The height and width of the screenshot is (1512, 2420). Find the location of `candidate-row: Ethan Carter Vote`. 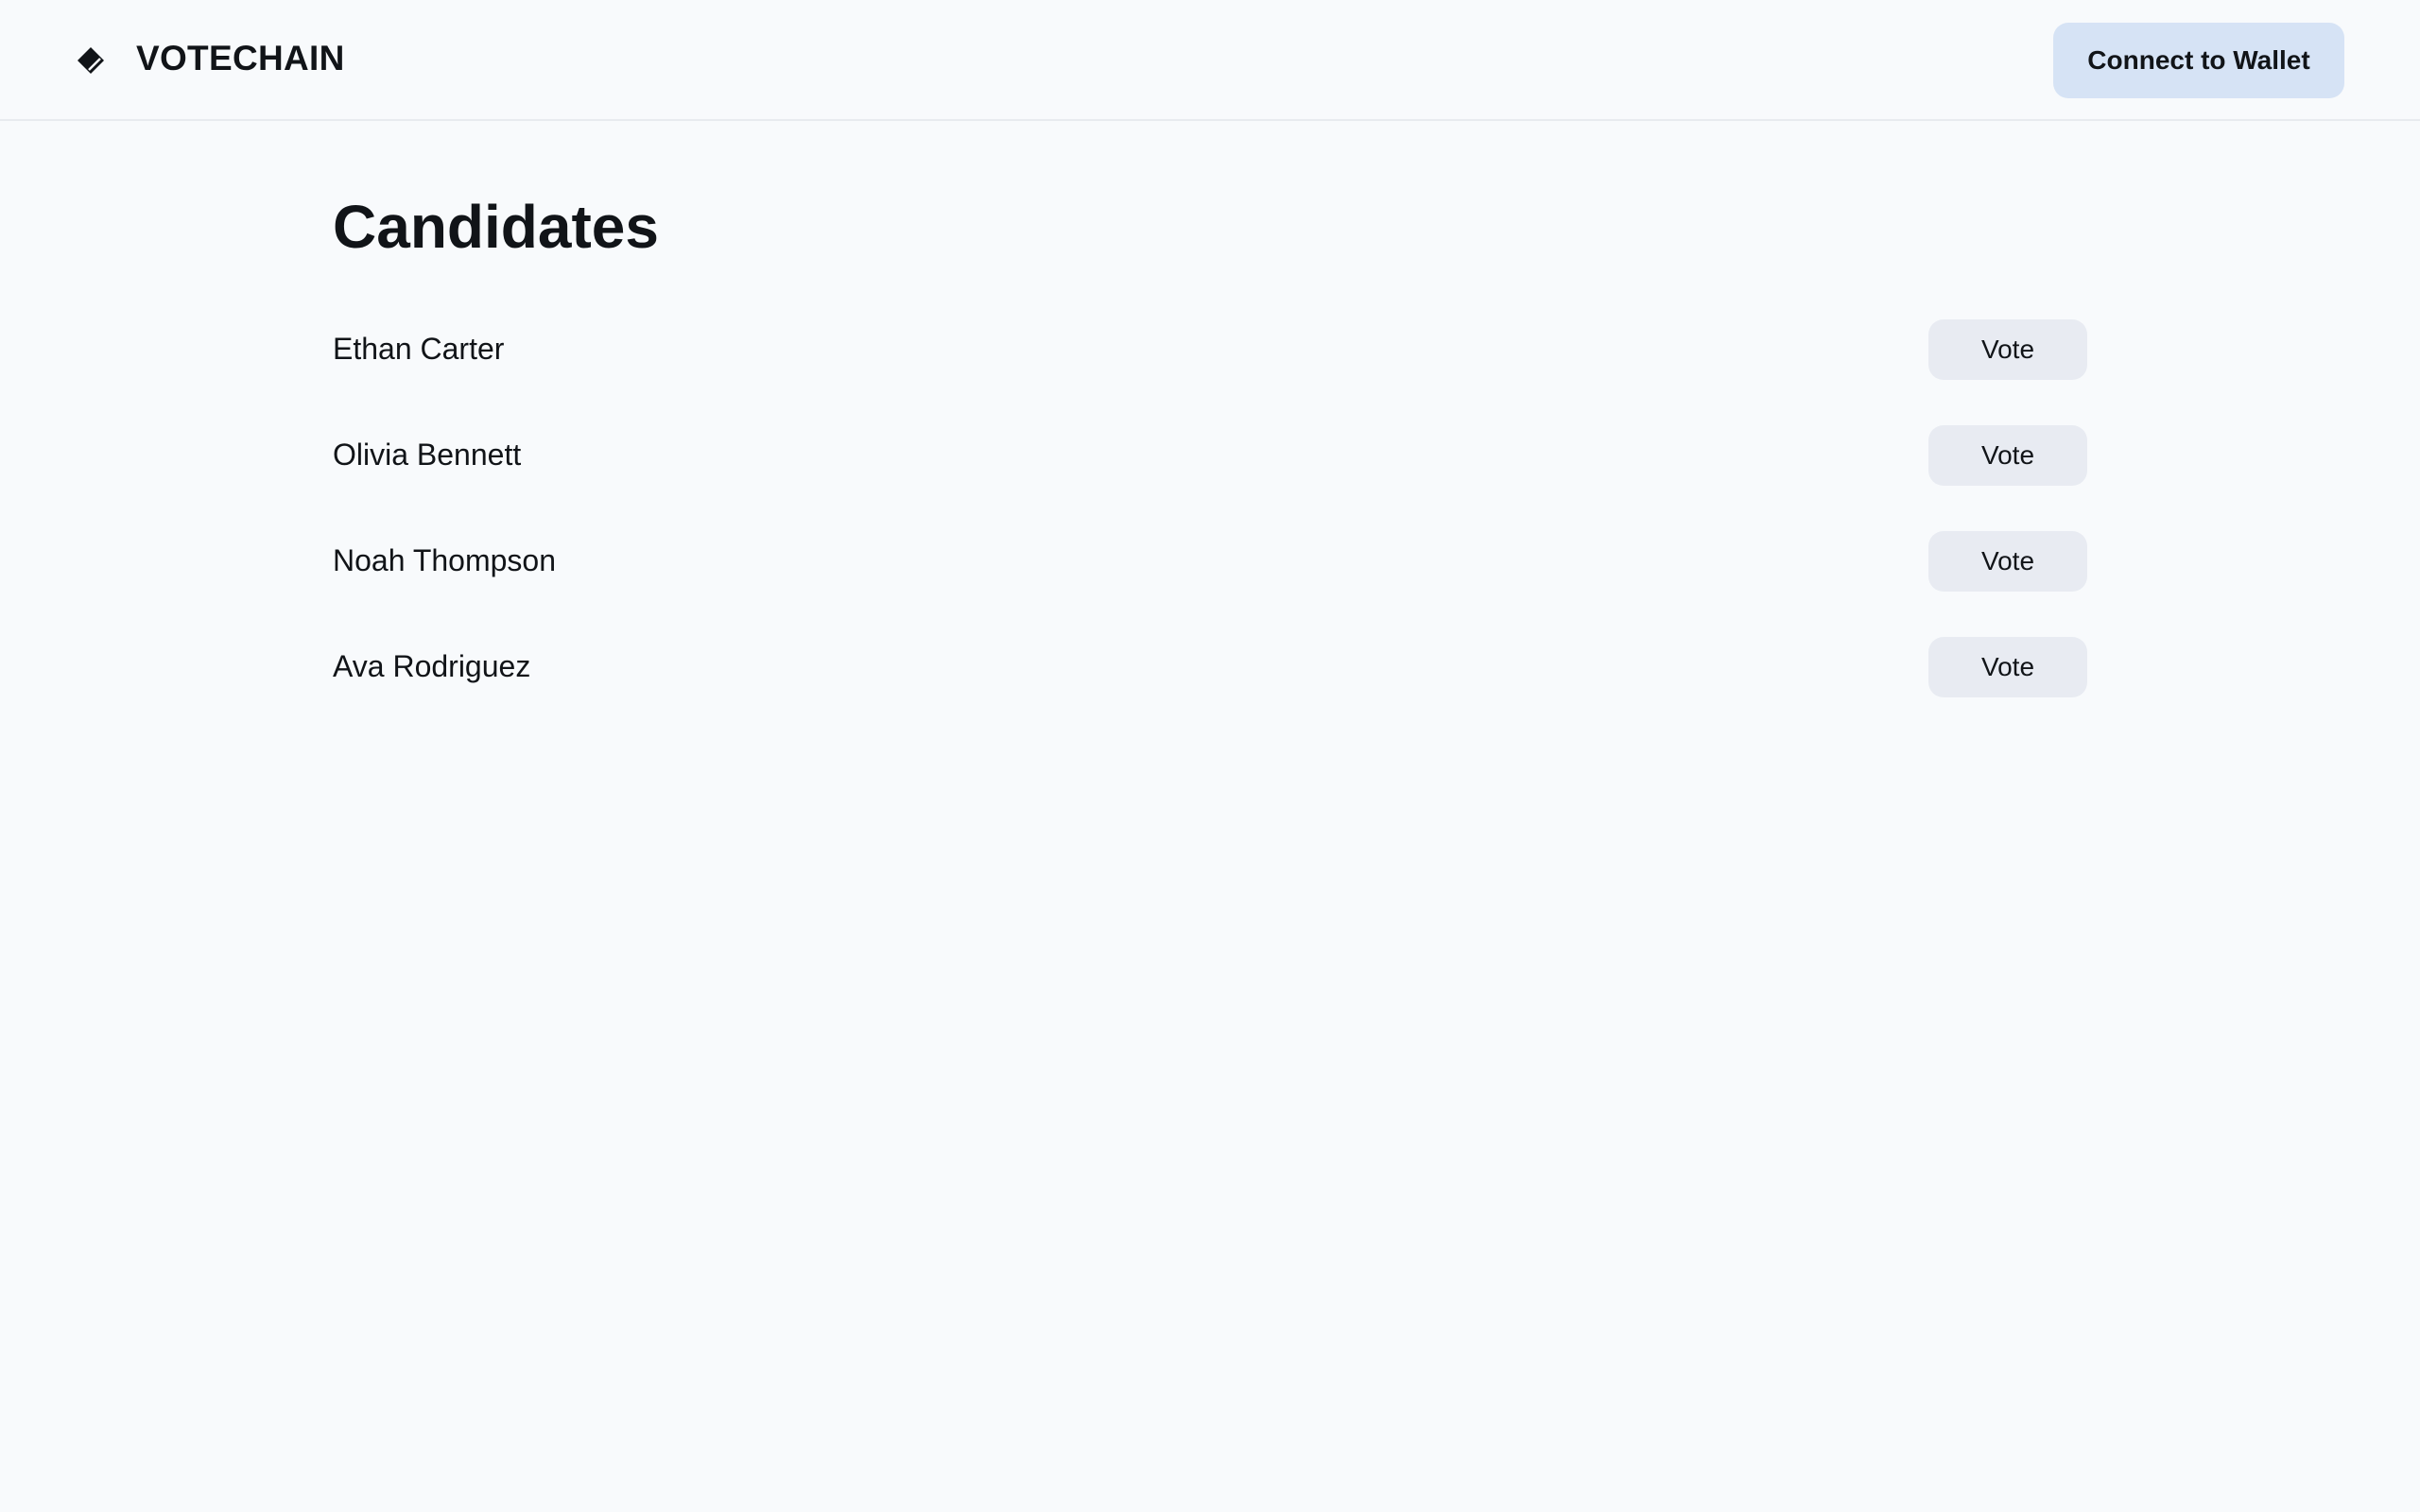

candidate-row: Ethan Carter Vote is located at coordinates (1210, 363).